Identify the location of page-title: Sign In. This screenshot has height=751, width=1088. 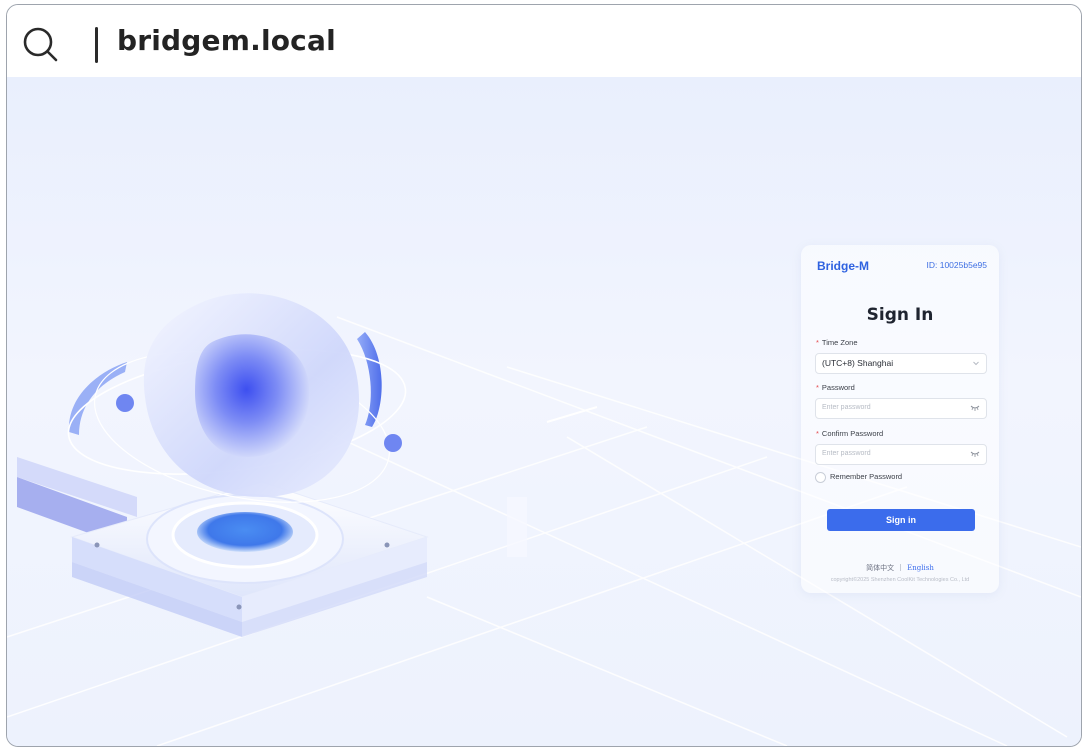
(900, 315).